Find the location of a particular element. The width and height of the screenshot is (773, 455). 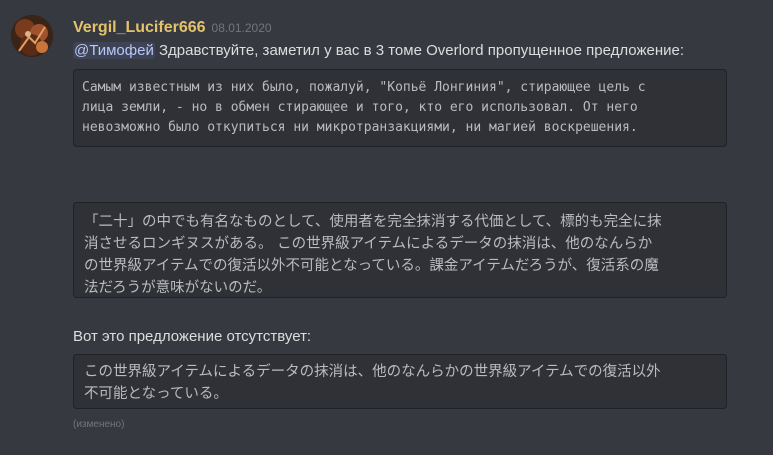

username: Vergil_Lucifer666 is located at coordinates (139, 27).